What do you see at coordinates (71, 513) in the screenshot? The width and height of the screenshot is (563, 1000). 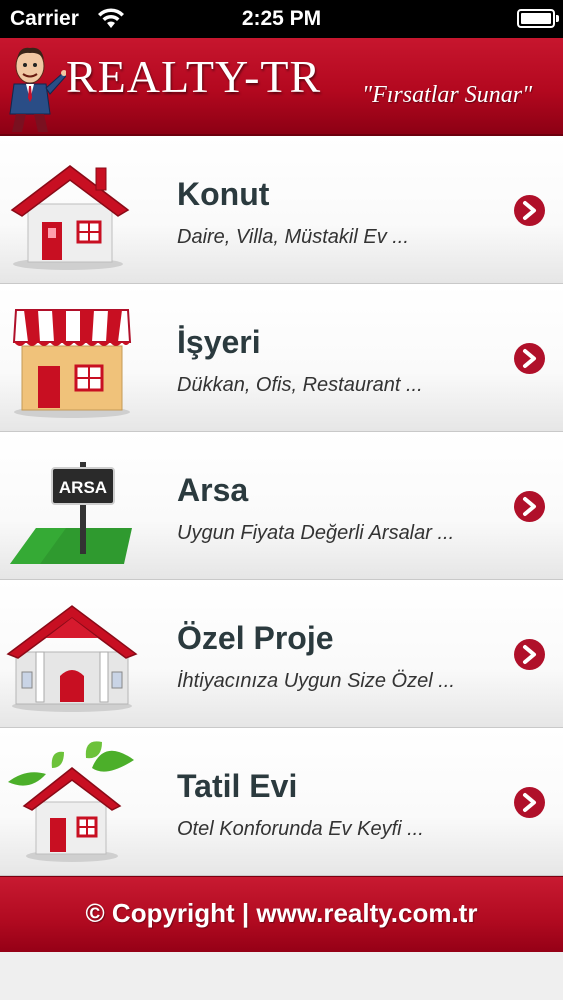 I see `land-sign-icon: ARSA` at bounding box center [71, 513].